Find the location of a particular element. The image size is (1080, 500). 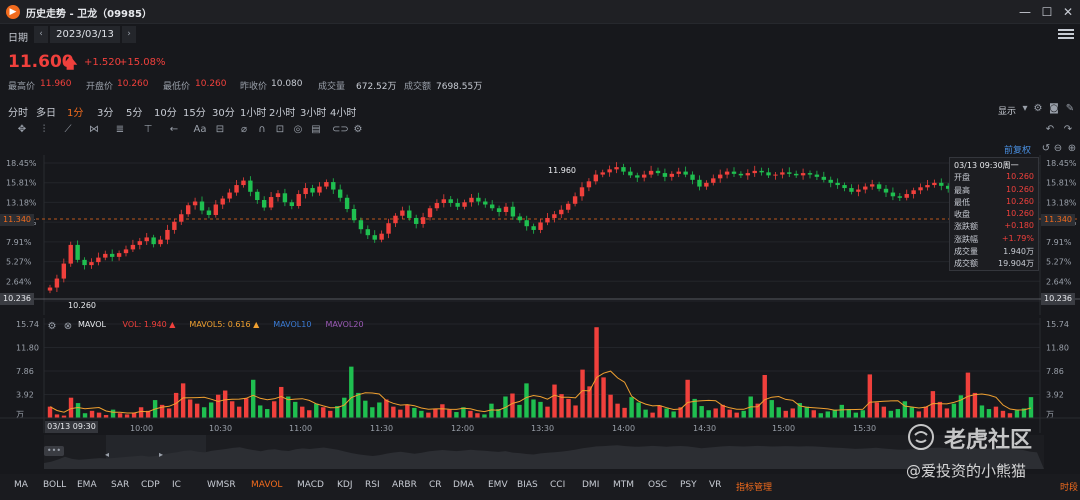

drawing-settings-icon: ⚙ is located at coordinates (358, 130).